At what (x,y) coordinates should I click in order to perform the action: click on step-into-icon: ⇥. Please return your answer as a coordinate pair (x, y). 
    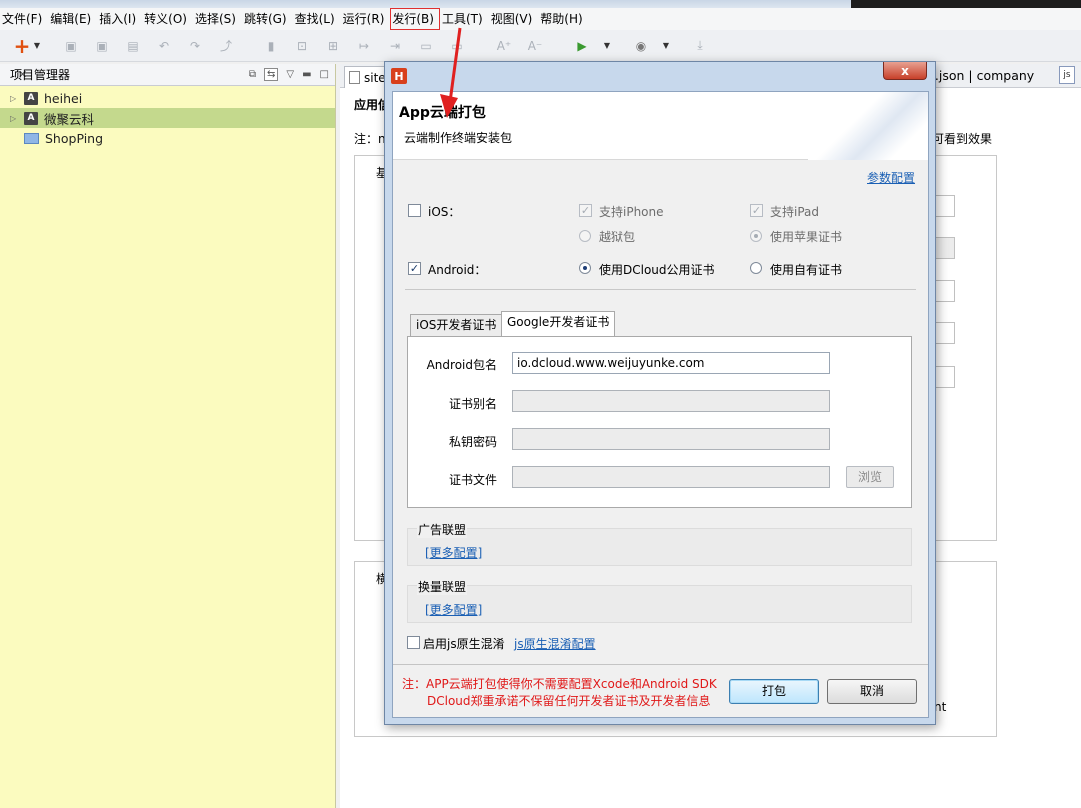
    Looking at the image, I should click on (395, 46).